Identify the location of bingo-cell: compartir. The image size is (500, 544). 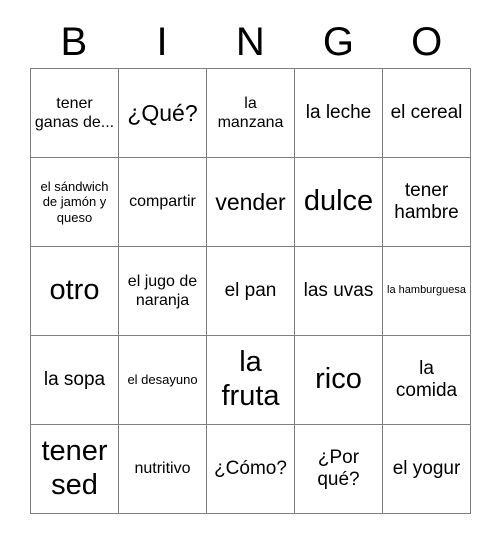
(163, 202).